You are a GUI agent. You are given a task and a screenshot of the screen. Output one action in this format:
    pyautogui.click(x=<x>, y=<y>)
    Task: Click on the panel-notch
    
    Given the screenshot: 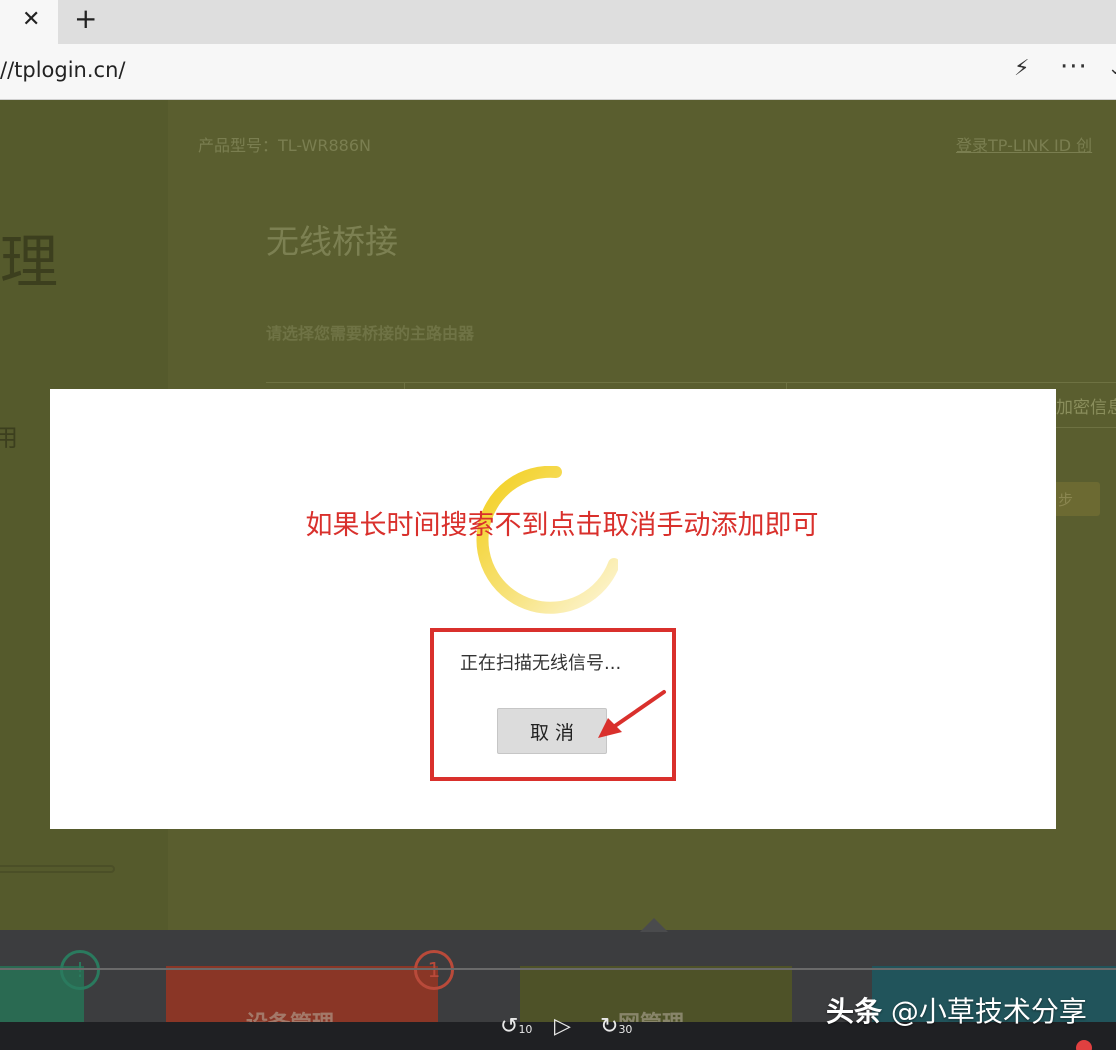 What is the action you would take?
    pyautogui.click(x=654, y=925)
    